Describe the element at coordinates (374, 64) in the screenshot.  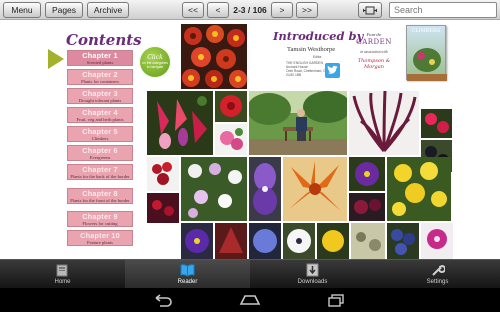
I see `partner-brand: Thompson & Morgan` at that location.